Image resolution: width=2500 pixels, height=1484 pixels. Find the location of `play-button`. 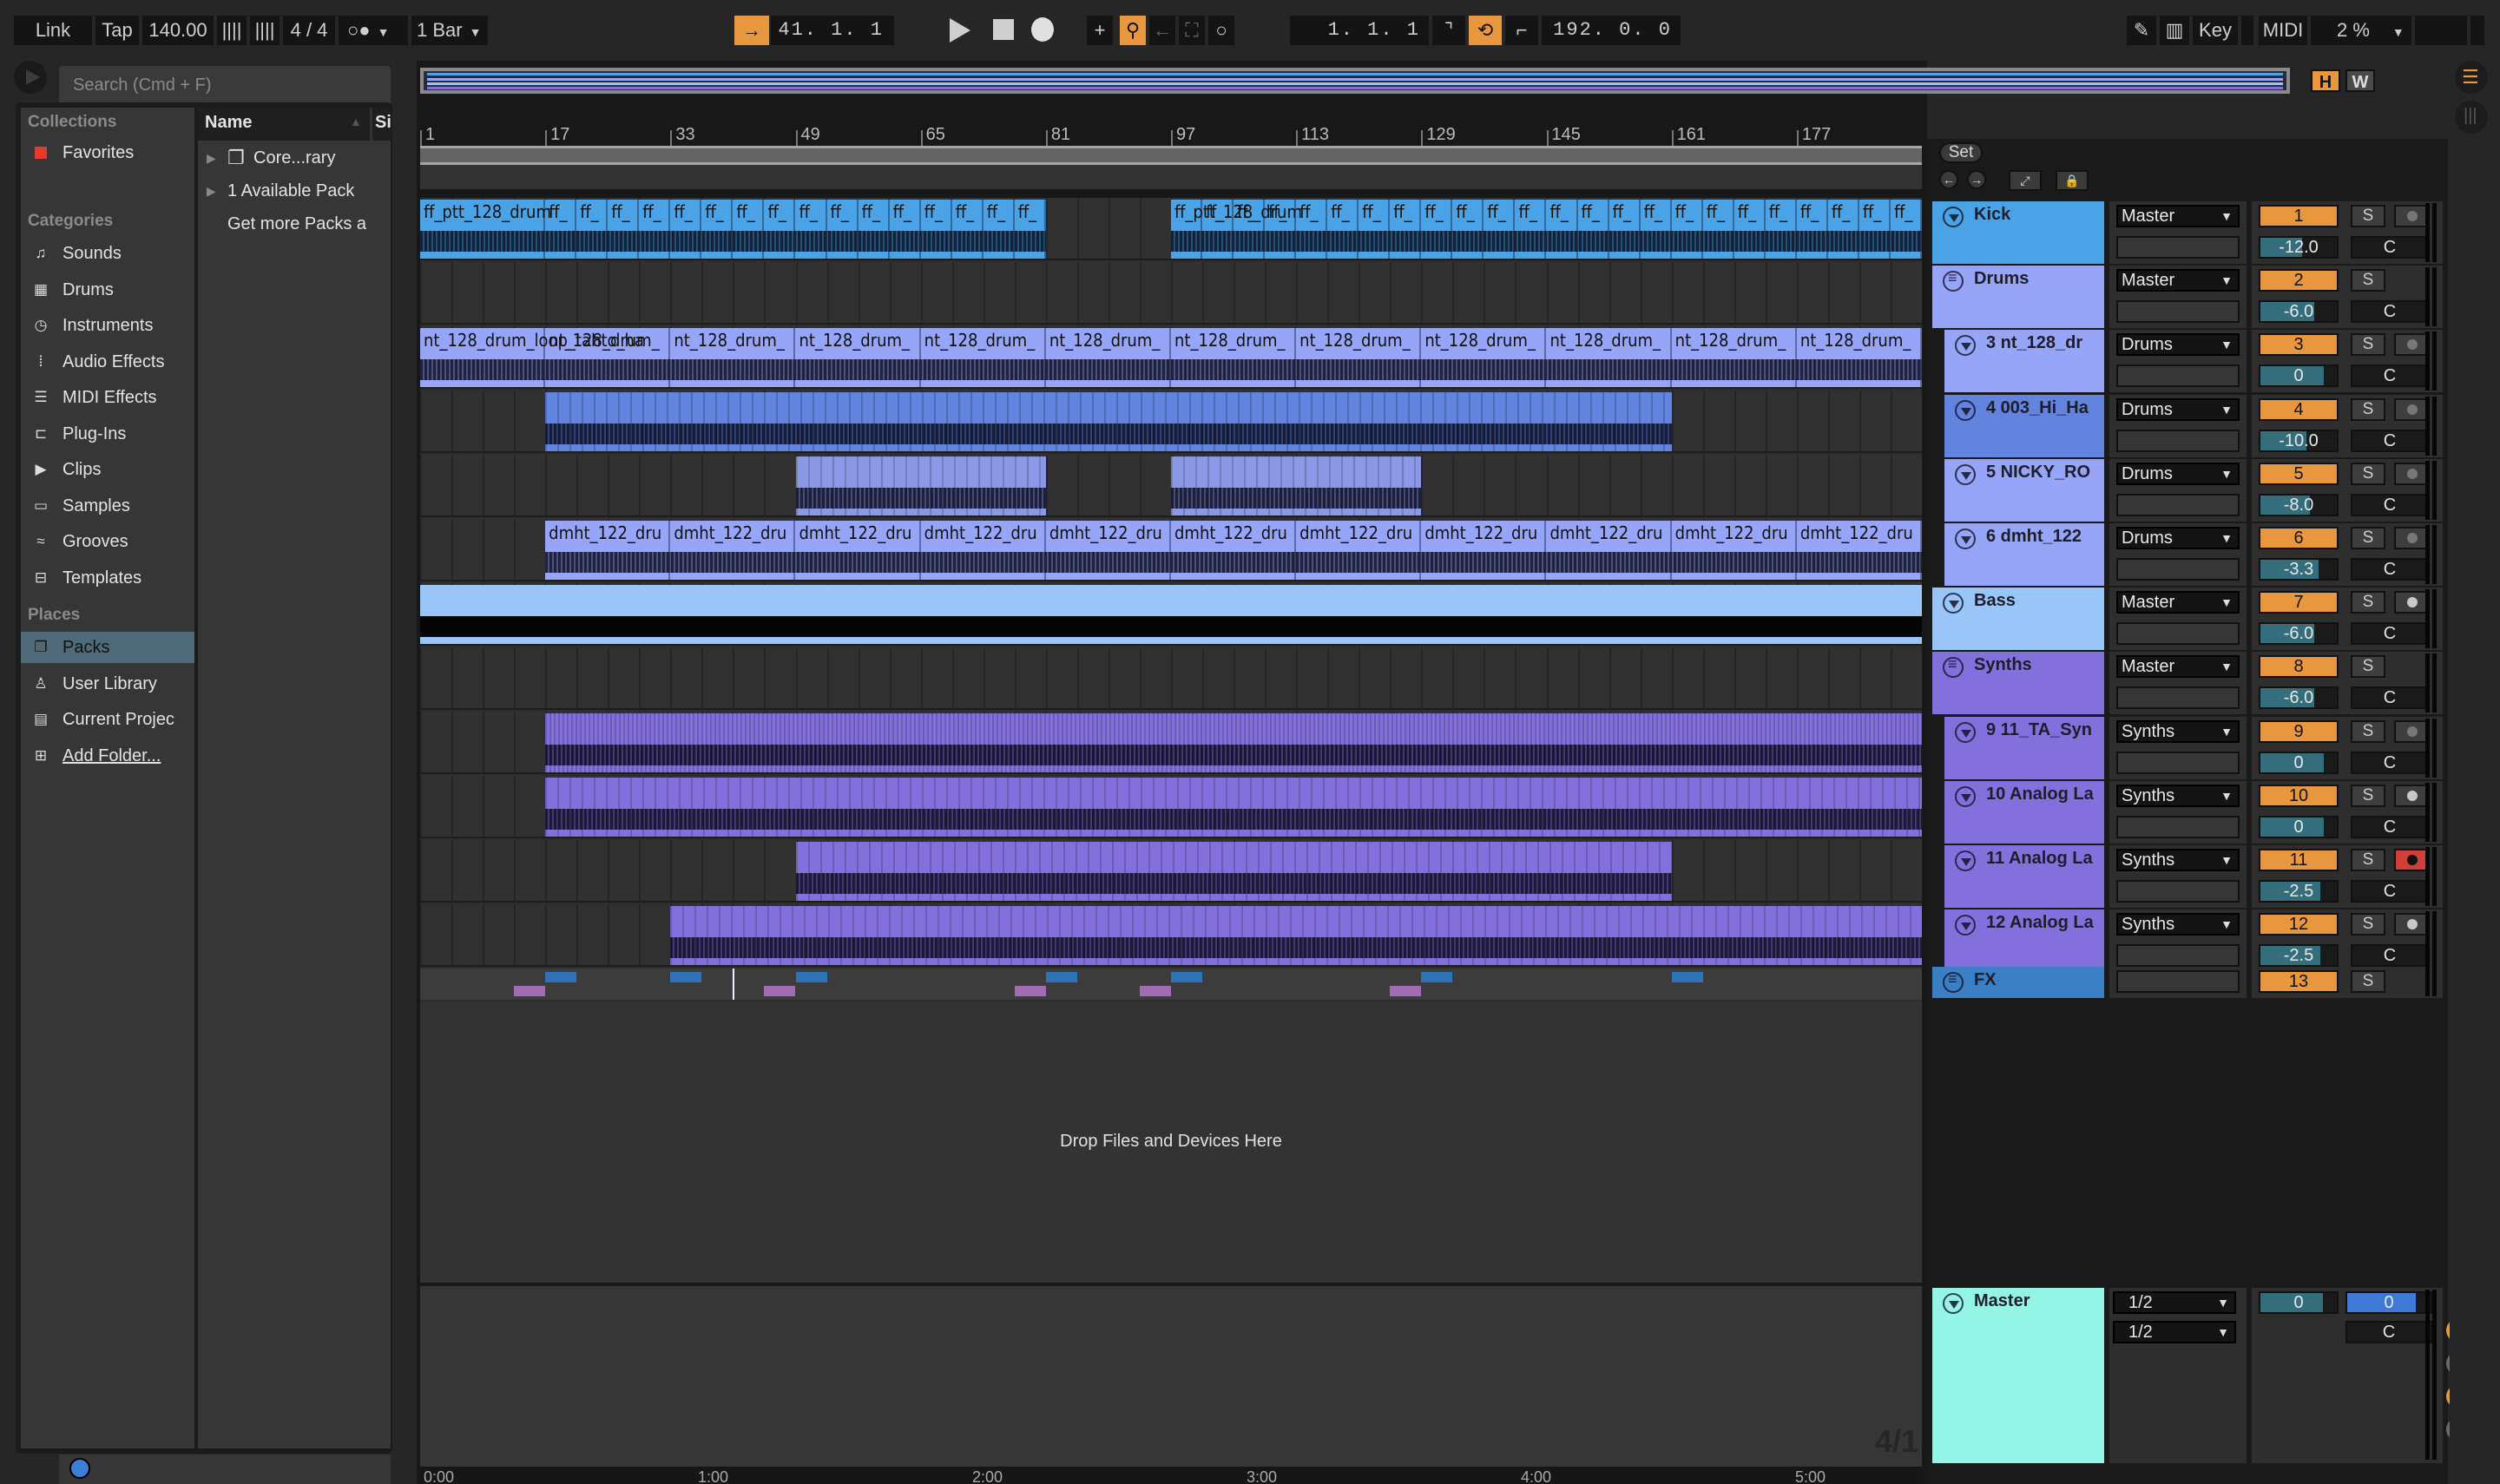

play-button is located at coordinates (960, 31).